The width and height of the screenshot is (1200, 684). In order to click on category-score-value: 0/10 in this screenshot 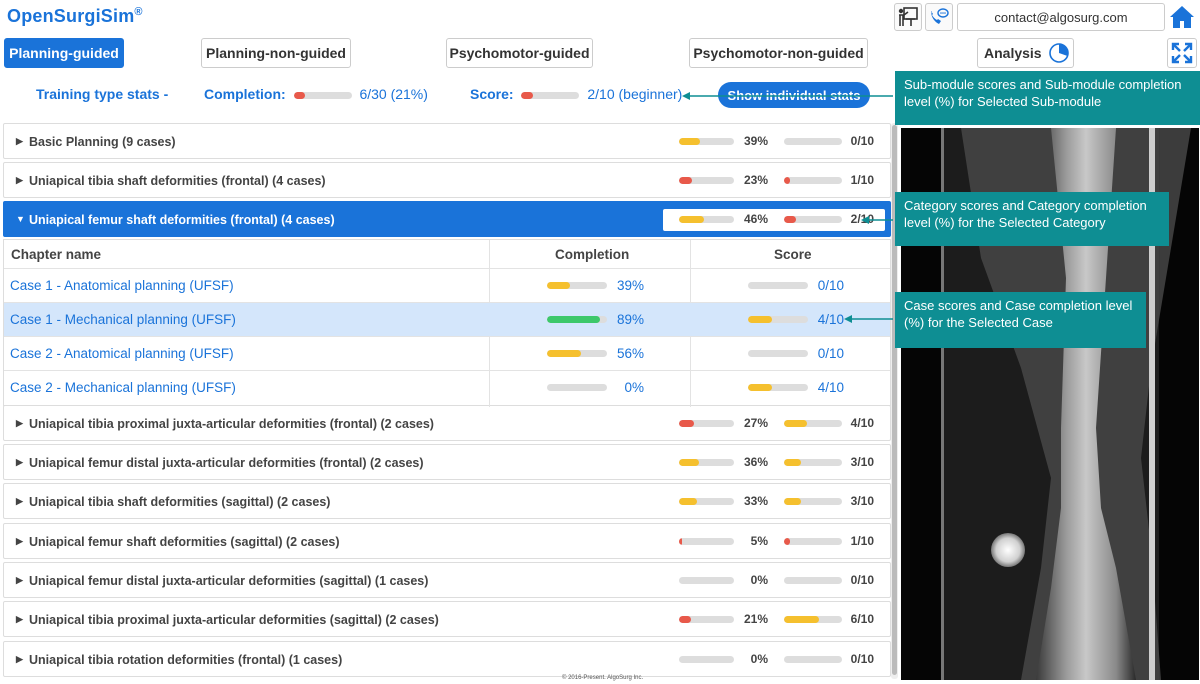, I will do `click(862, 659)`.